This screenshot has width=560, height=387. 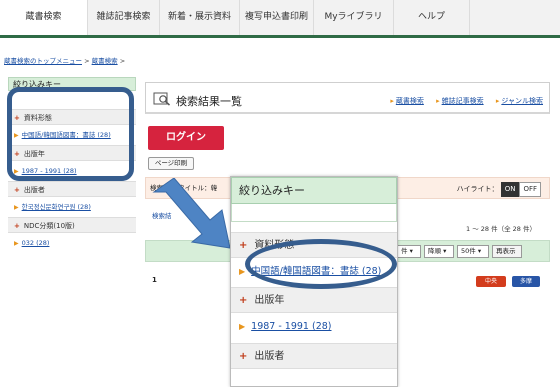 What do you see at coordinates (477, 189) in the screenshot?
I see `highlight-label: ハイライト：` at bounding box center [477, 189].